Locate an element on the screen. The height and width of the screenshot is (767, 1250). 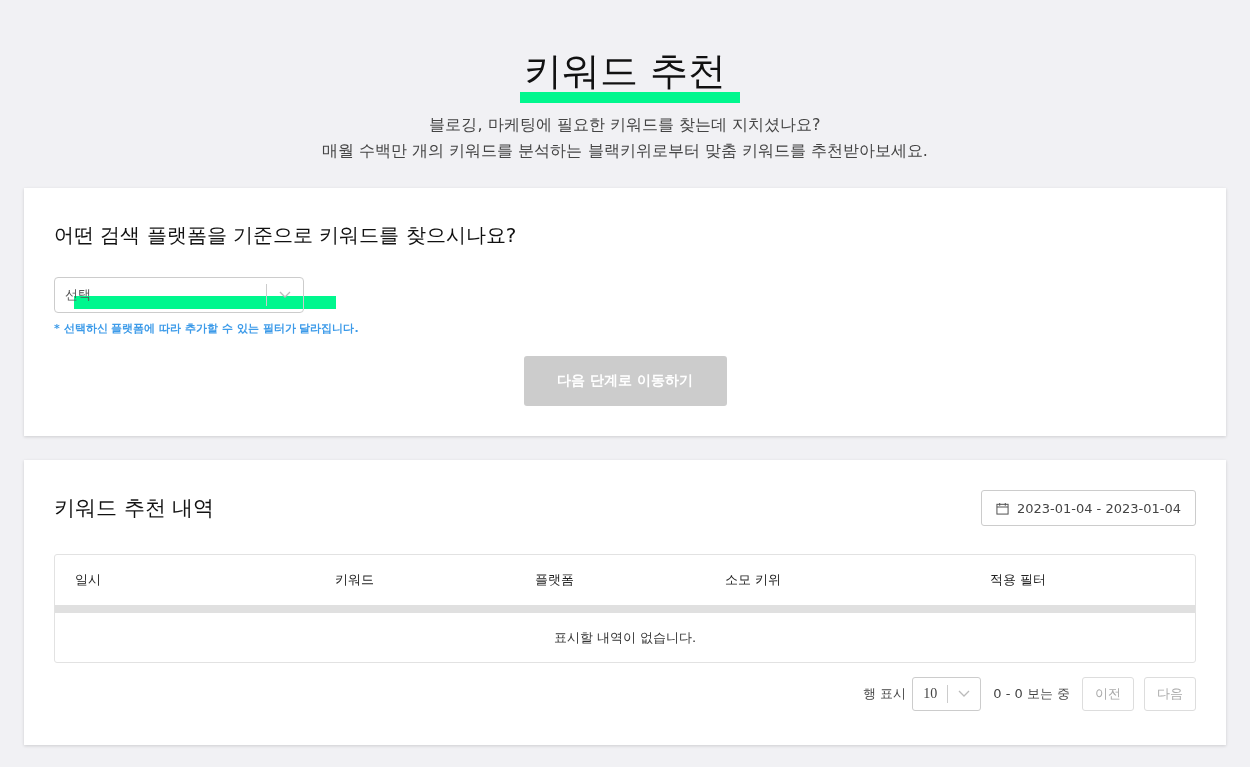
column-header: 키워드 is located at coordinates (355, 580).